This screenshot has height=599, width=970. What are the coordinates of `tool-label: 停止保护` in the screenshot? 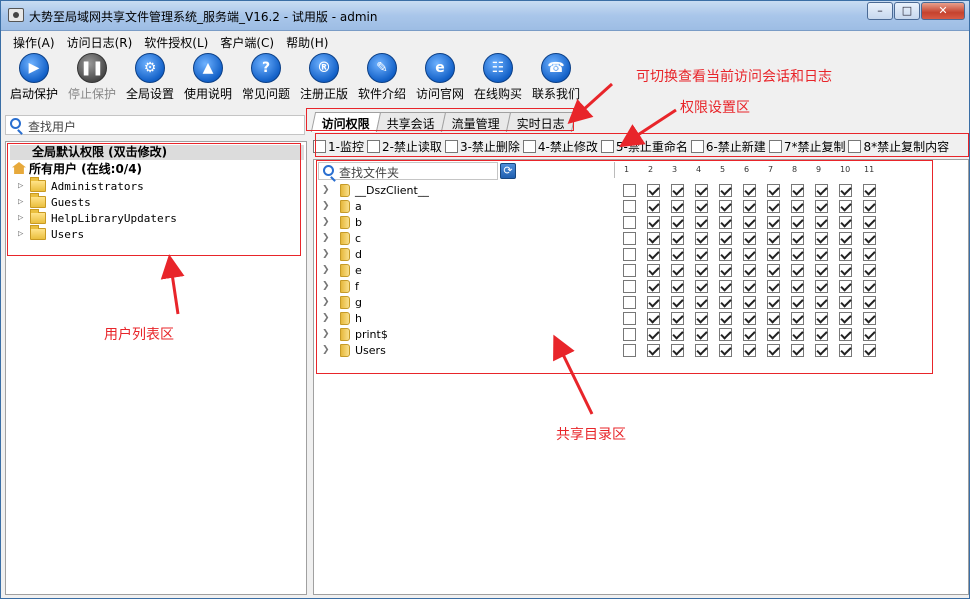 It's located at (91, 94).